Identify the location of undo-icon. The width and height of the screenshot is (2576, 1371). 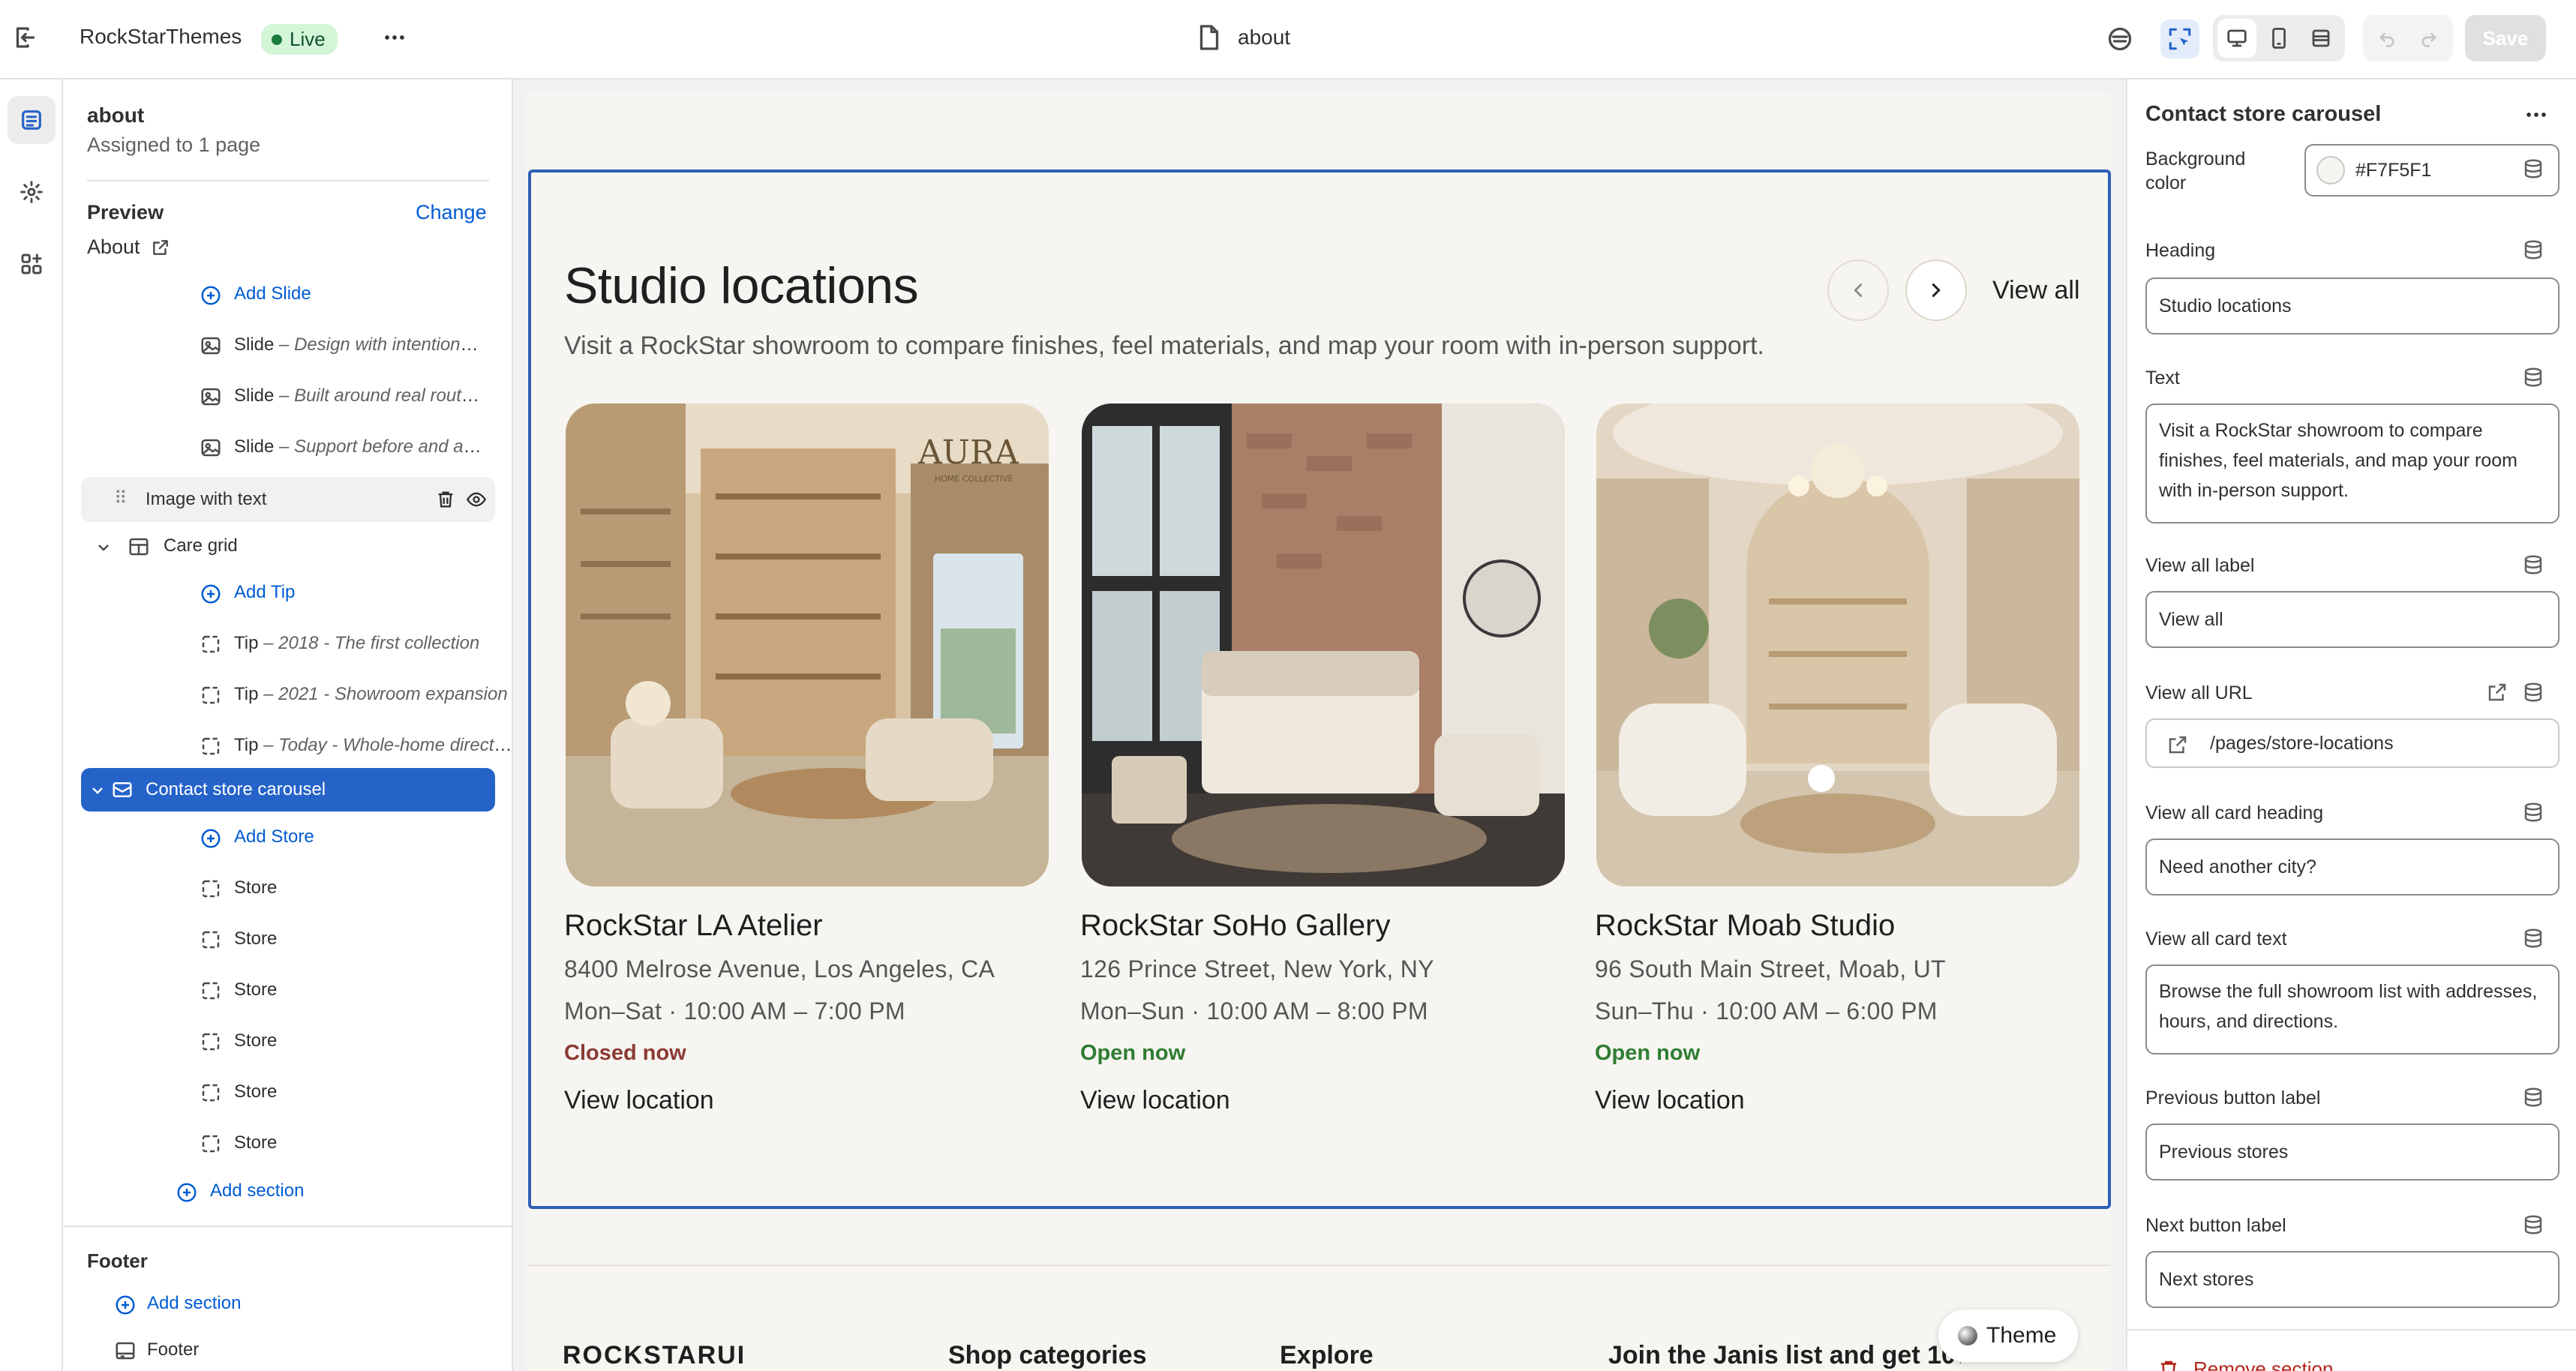
(2386, 38).